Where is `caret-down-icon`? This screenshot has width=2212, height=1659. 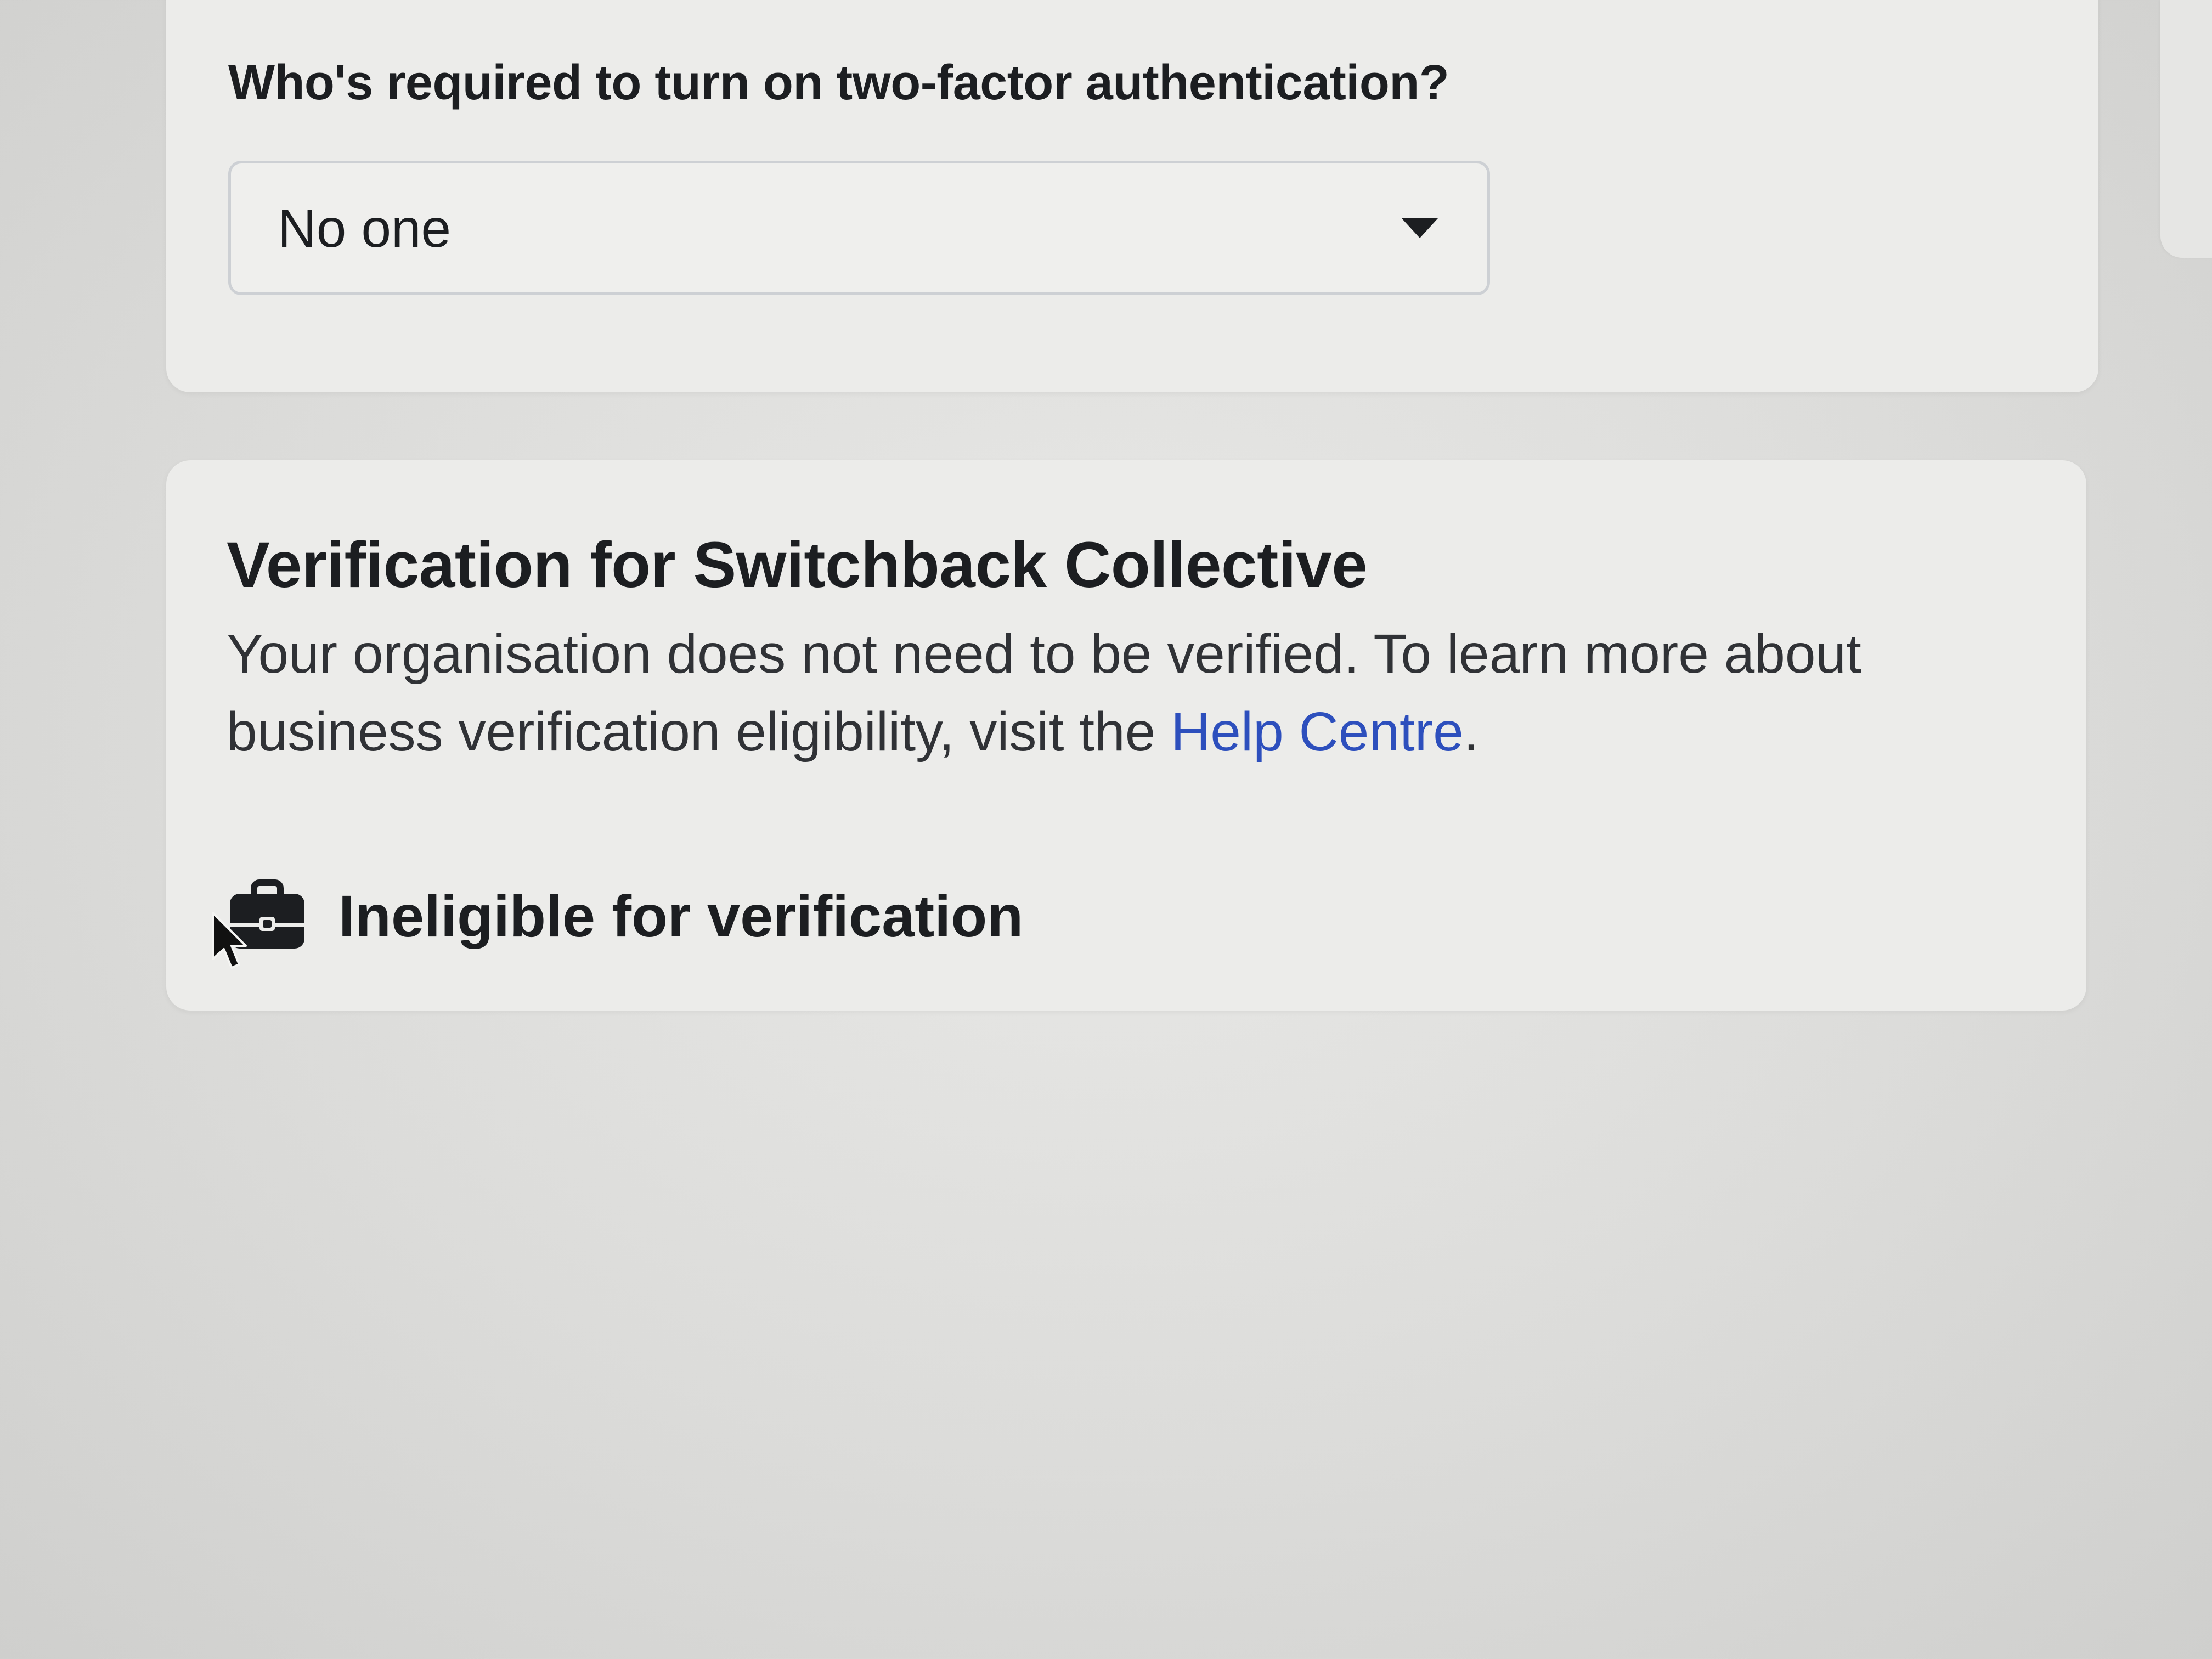 caret-down-icon is located at coordinates (1420, 228).